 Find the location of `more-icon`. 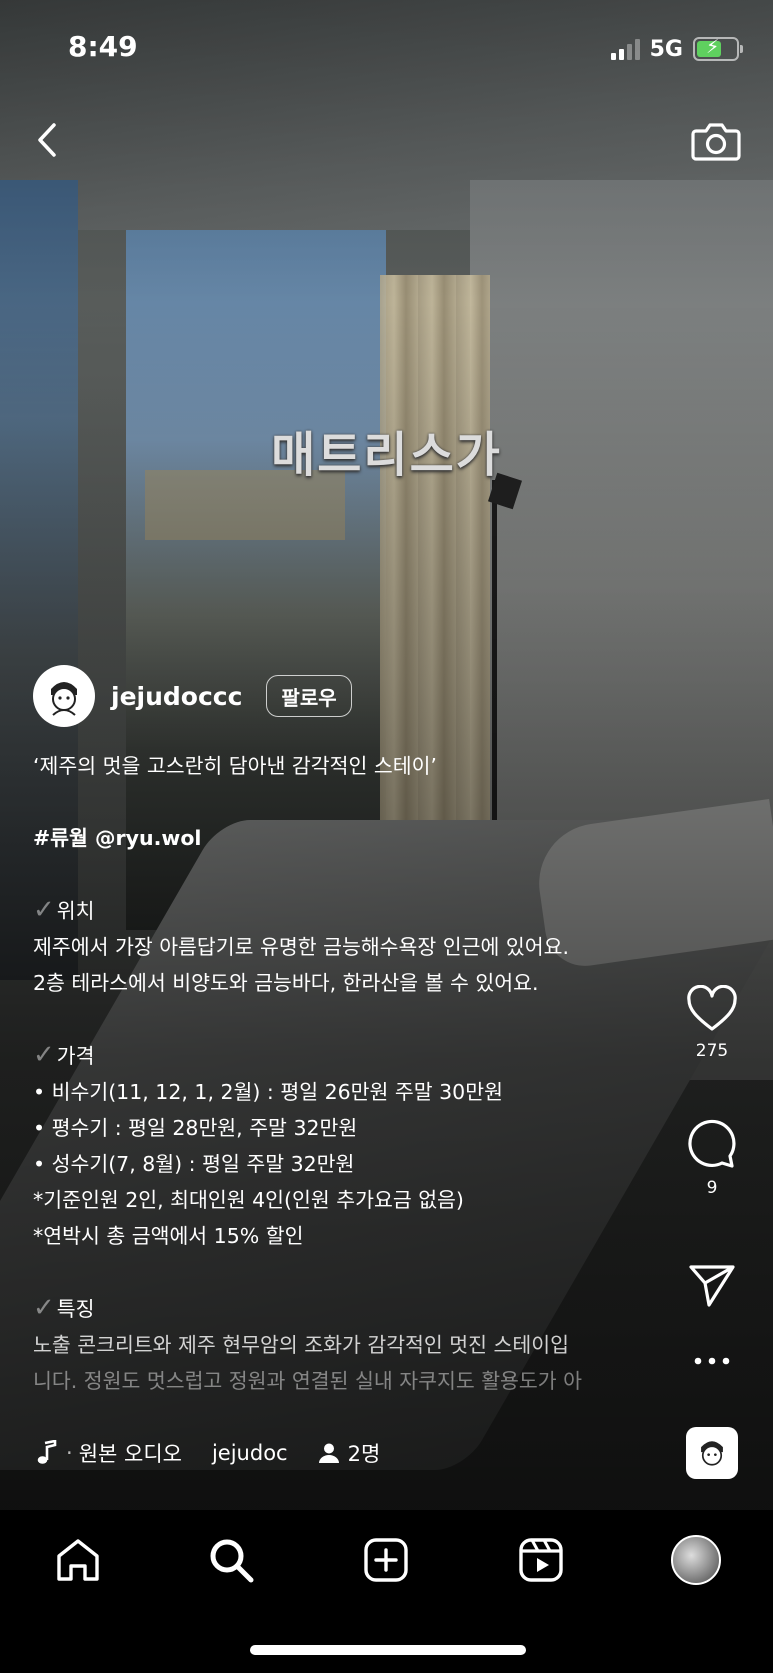

more-icon is located at coordinates (712, 1361).